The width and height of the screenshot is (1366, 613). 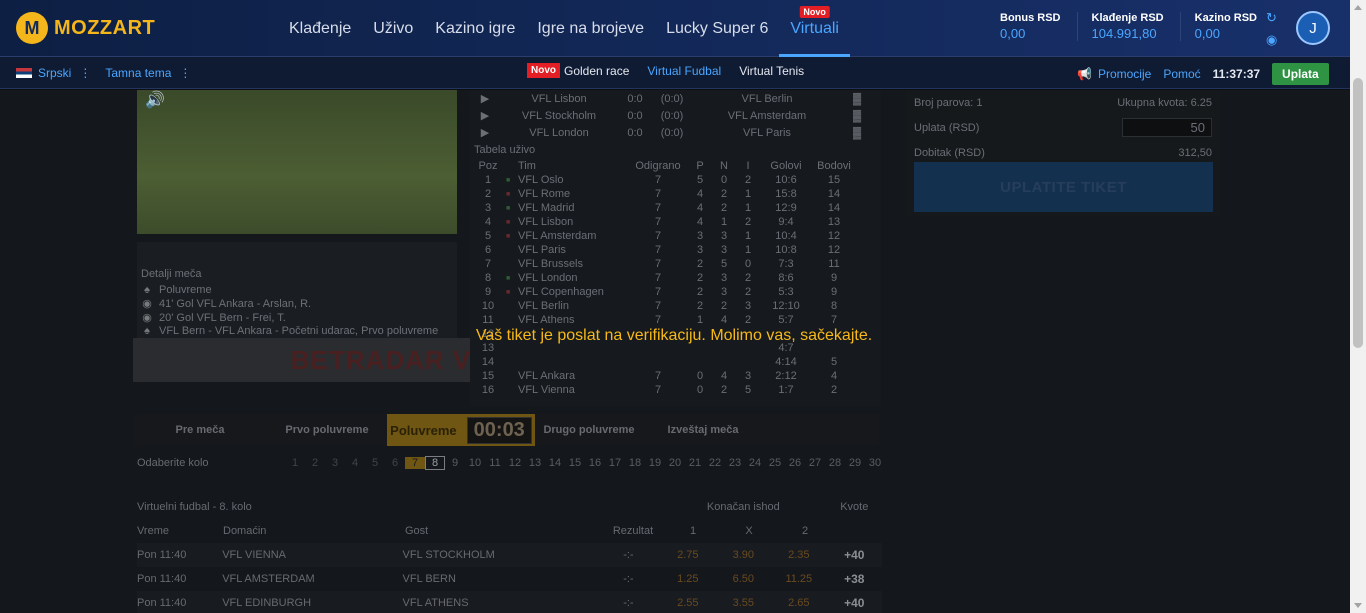 I want to click on language-select: Srpski, so click(x=54, y=73).